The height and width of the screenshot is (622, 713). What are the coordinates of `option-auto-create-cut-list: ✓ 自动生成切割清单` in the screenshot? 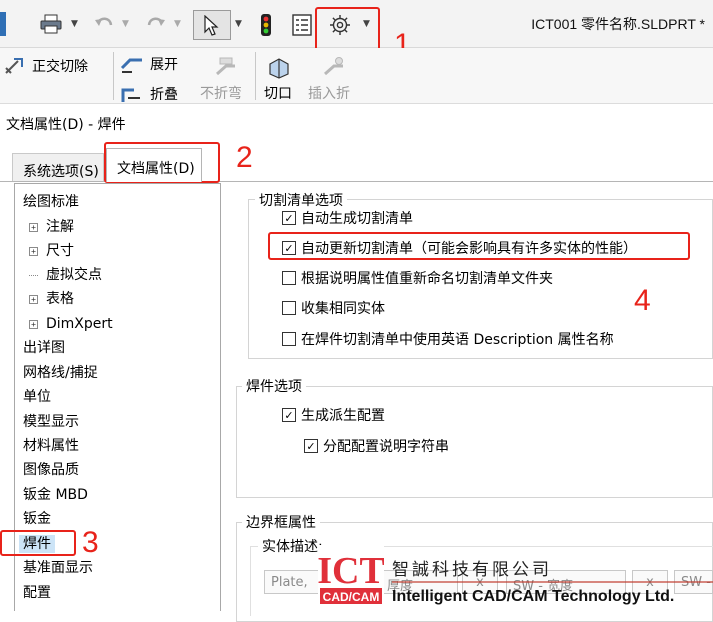 It's located at (347, 218).